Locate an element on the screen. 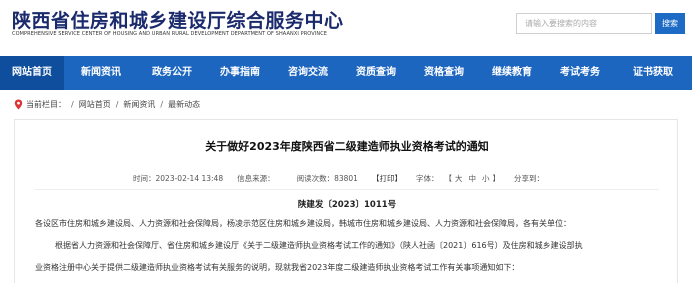  font-size-bracket-close: 】 is located at coordinates (496, 178).